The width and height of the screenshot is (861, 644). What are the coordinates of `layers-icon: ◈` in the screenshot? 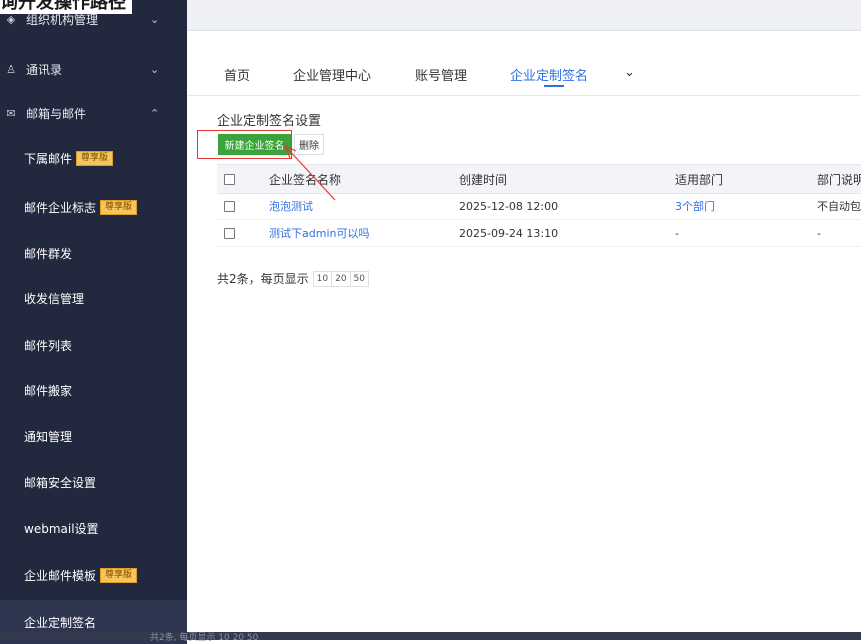 It's located at (11, 19).